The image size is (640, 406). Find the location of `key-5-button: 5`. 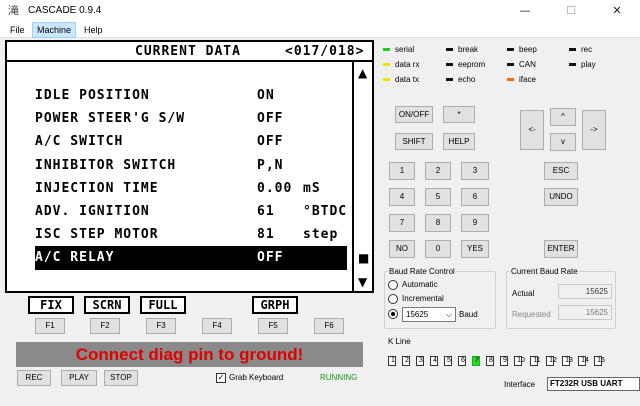

key-5-button: 5 is located at coordinates (438, 197).